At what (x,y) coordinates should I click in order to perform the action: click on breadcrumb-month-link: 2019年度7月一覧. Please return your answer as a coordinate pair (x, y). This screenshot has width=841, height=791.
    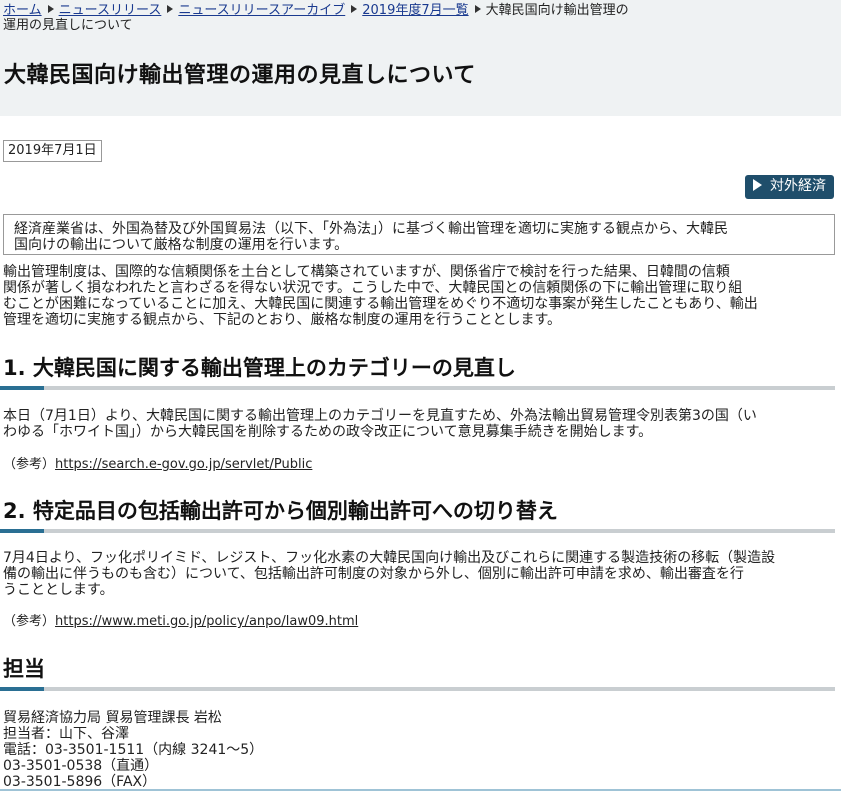
    Looking at the image, I should click on (415, 10).